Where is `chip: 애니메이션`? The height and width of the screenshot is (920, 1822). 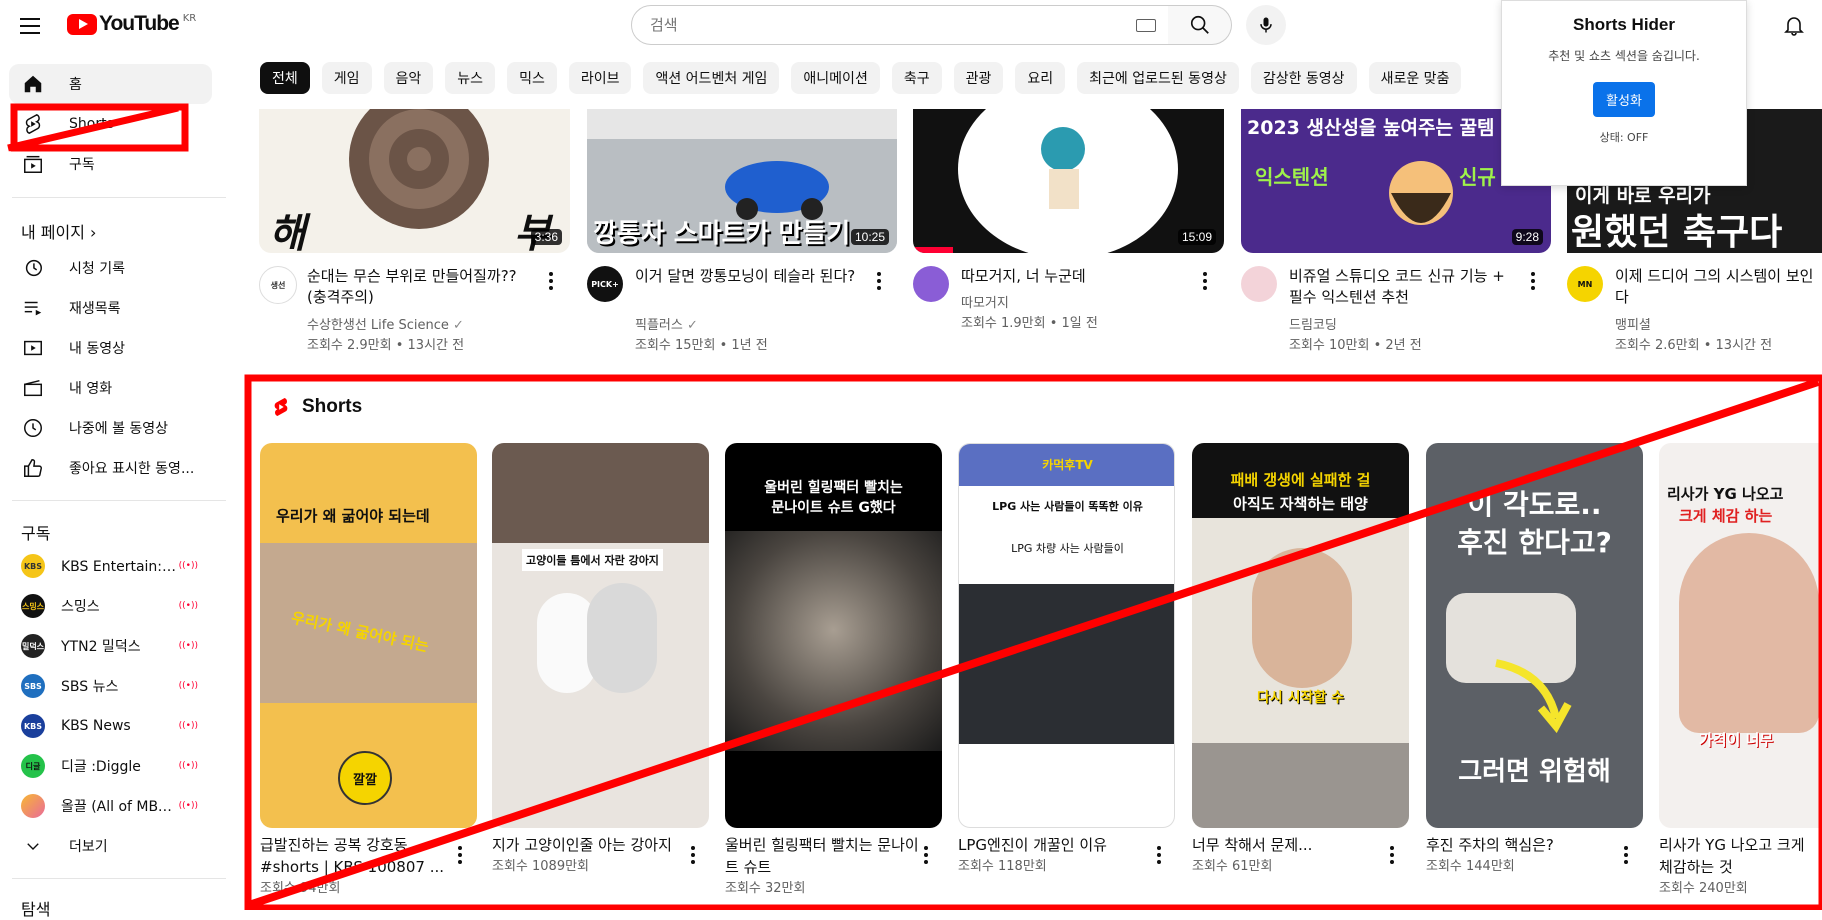
chip: 애니메이션 is located at coordinates (835, 78).